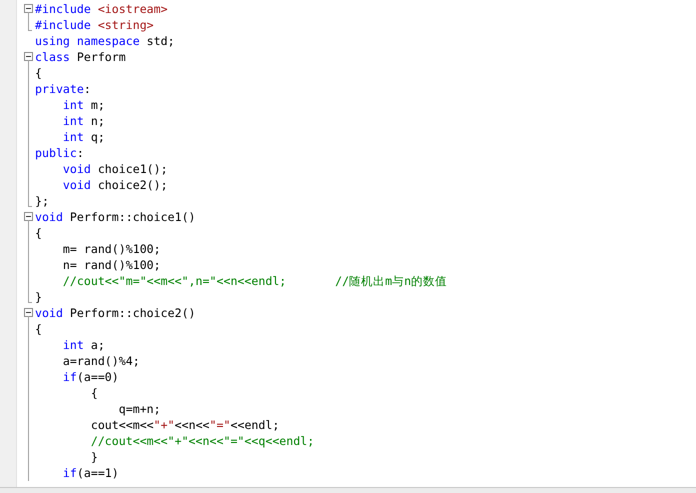 The width and height of the screenshot is (696, 493). What do you see at coordinates (202, 441) in the screenshot?
I see `code-line: //cout<<m<<"+"<<n<<"="<<q<<endl;` at bounding box center [202, 441].